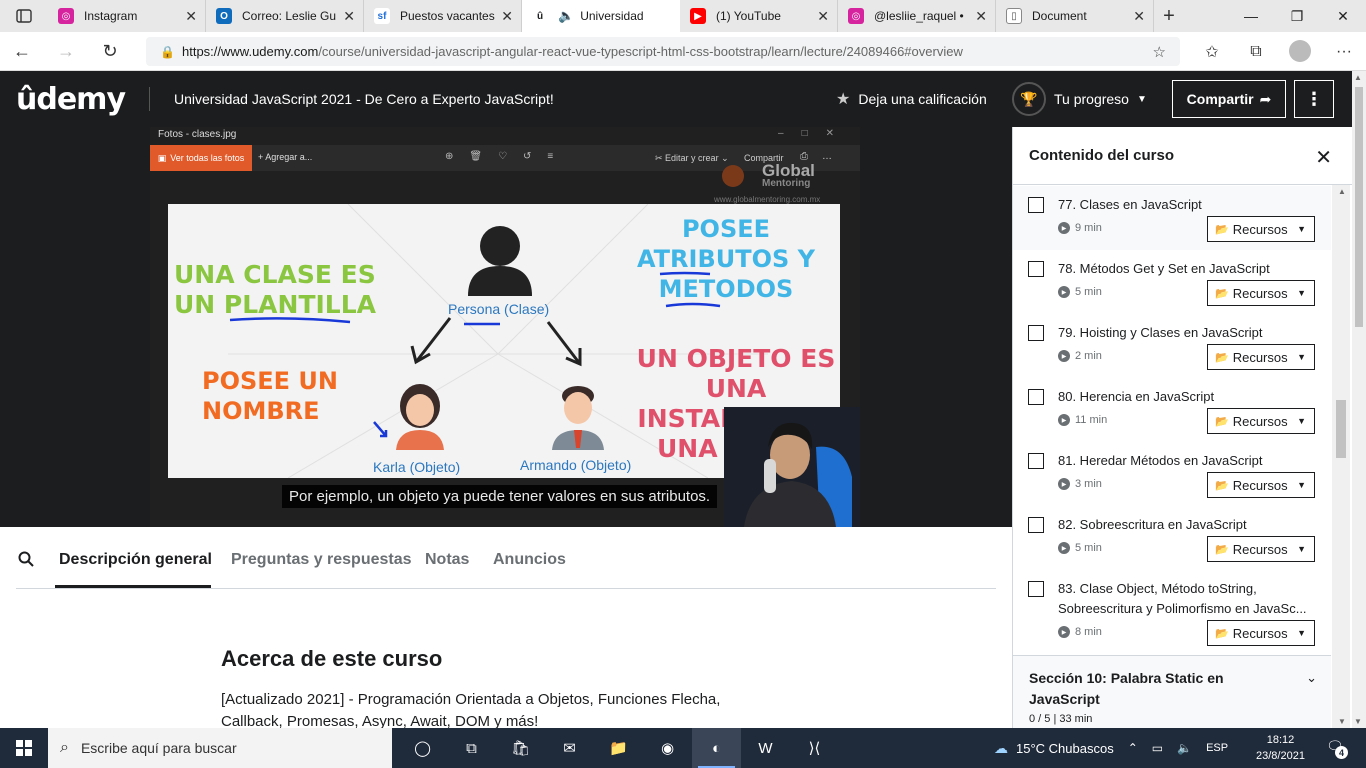 The height and width of the screenshot is (768, 1366). Describe the element at coordinates (601, 16) in the screenshot. I see `browser-tab-active: û 🔈 Universidad` at that location.